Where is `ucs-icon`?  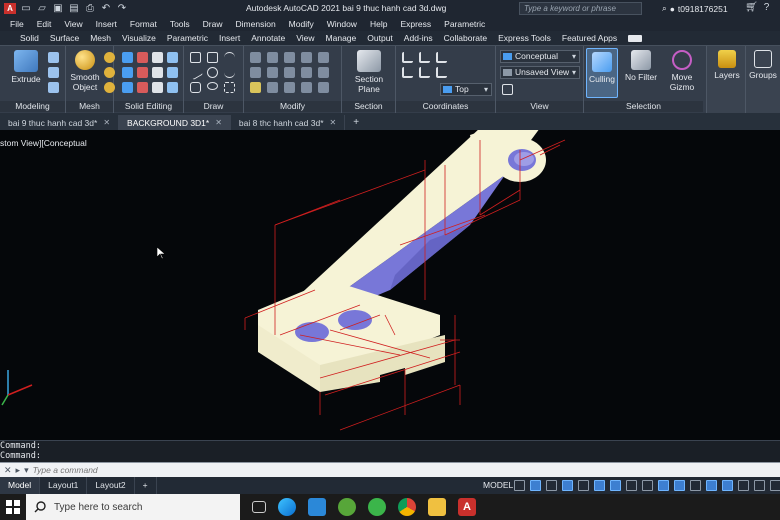 ucs-icon is located at coordinates (407, 57).